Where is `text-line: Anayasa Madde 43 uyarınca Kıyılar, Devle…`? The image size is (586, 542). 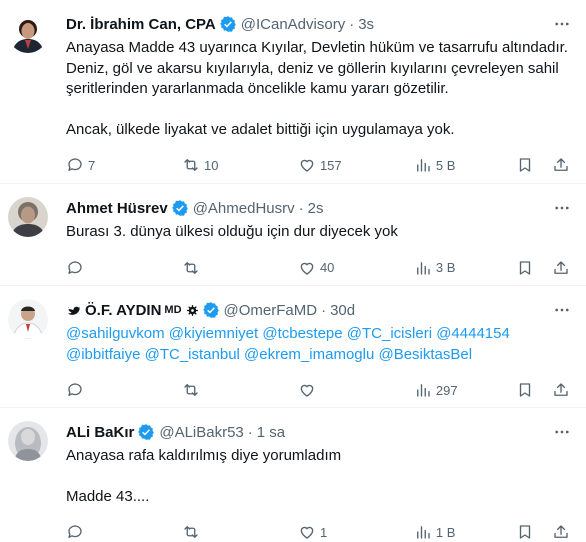
text-line: Anayasa Madde 43 uyarınca Kıyılar, Devle… is located at coordinates (317, 47).